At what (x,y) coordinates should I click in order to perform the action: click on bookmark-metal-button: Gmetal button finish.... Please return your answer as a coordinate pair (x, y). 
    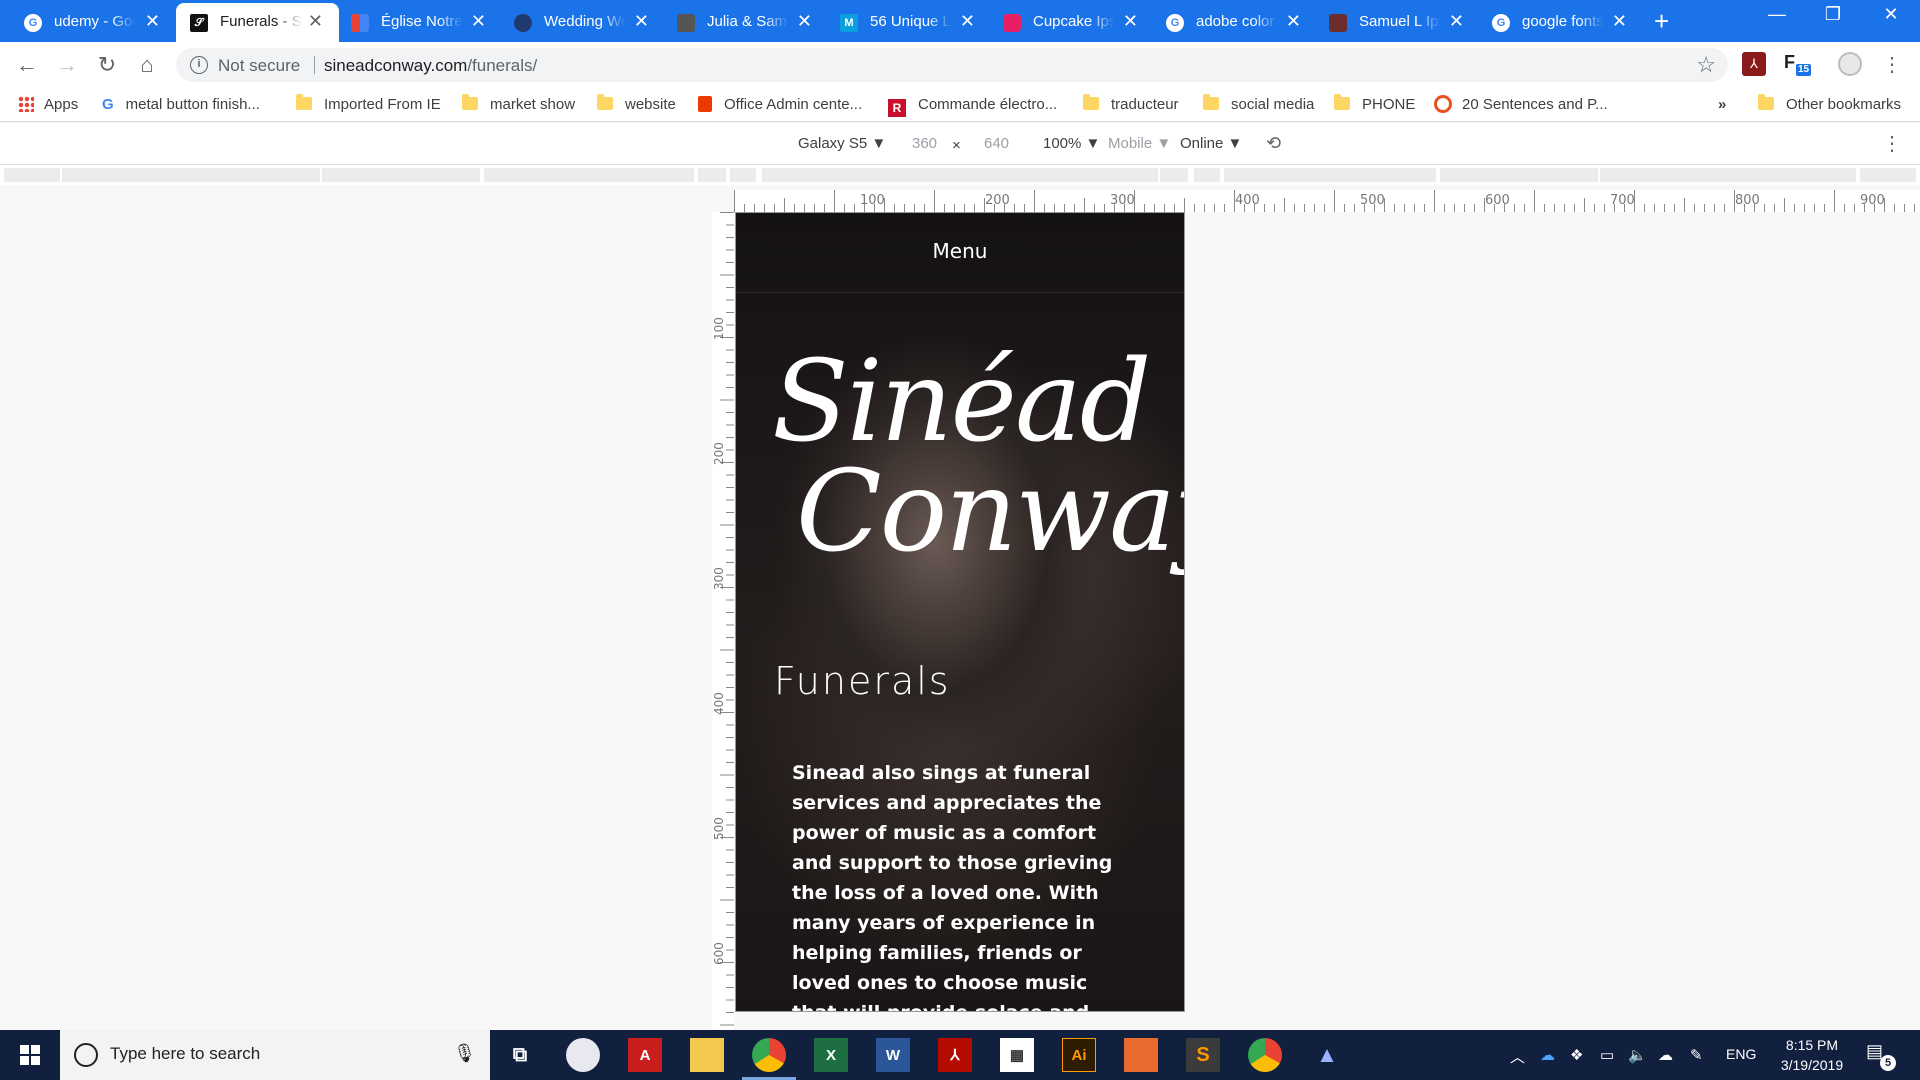
    Looking at the image, I should click on (181, 105).